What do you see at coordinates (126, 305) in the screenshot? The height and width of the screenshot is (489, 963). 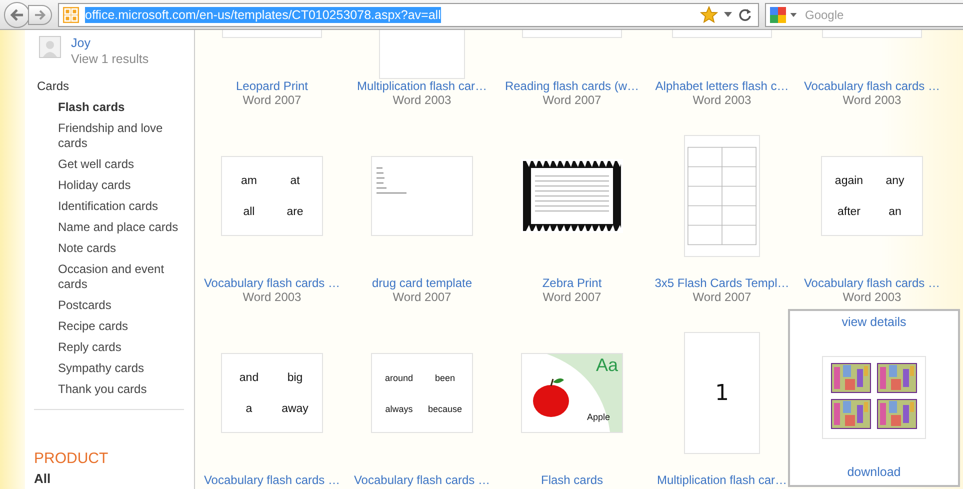 I see `category-link: Postcards` at bounding box center [126, 305].